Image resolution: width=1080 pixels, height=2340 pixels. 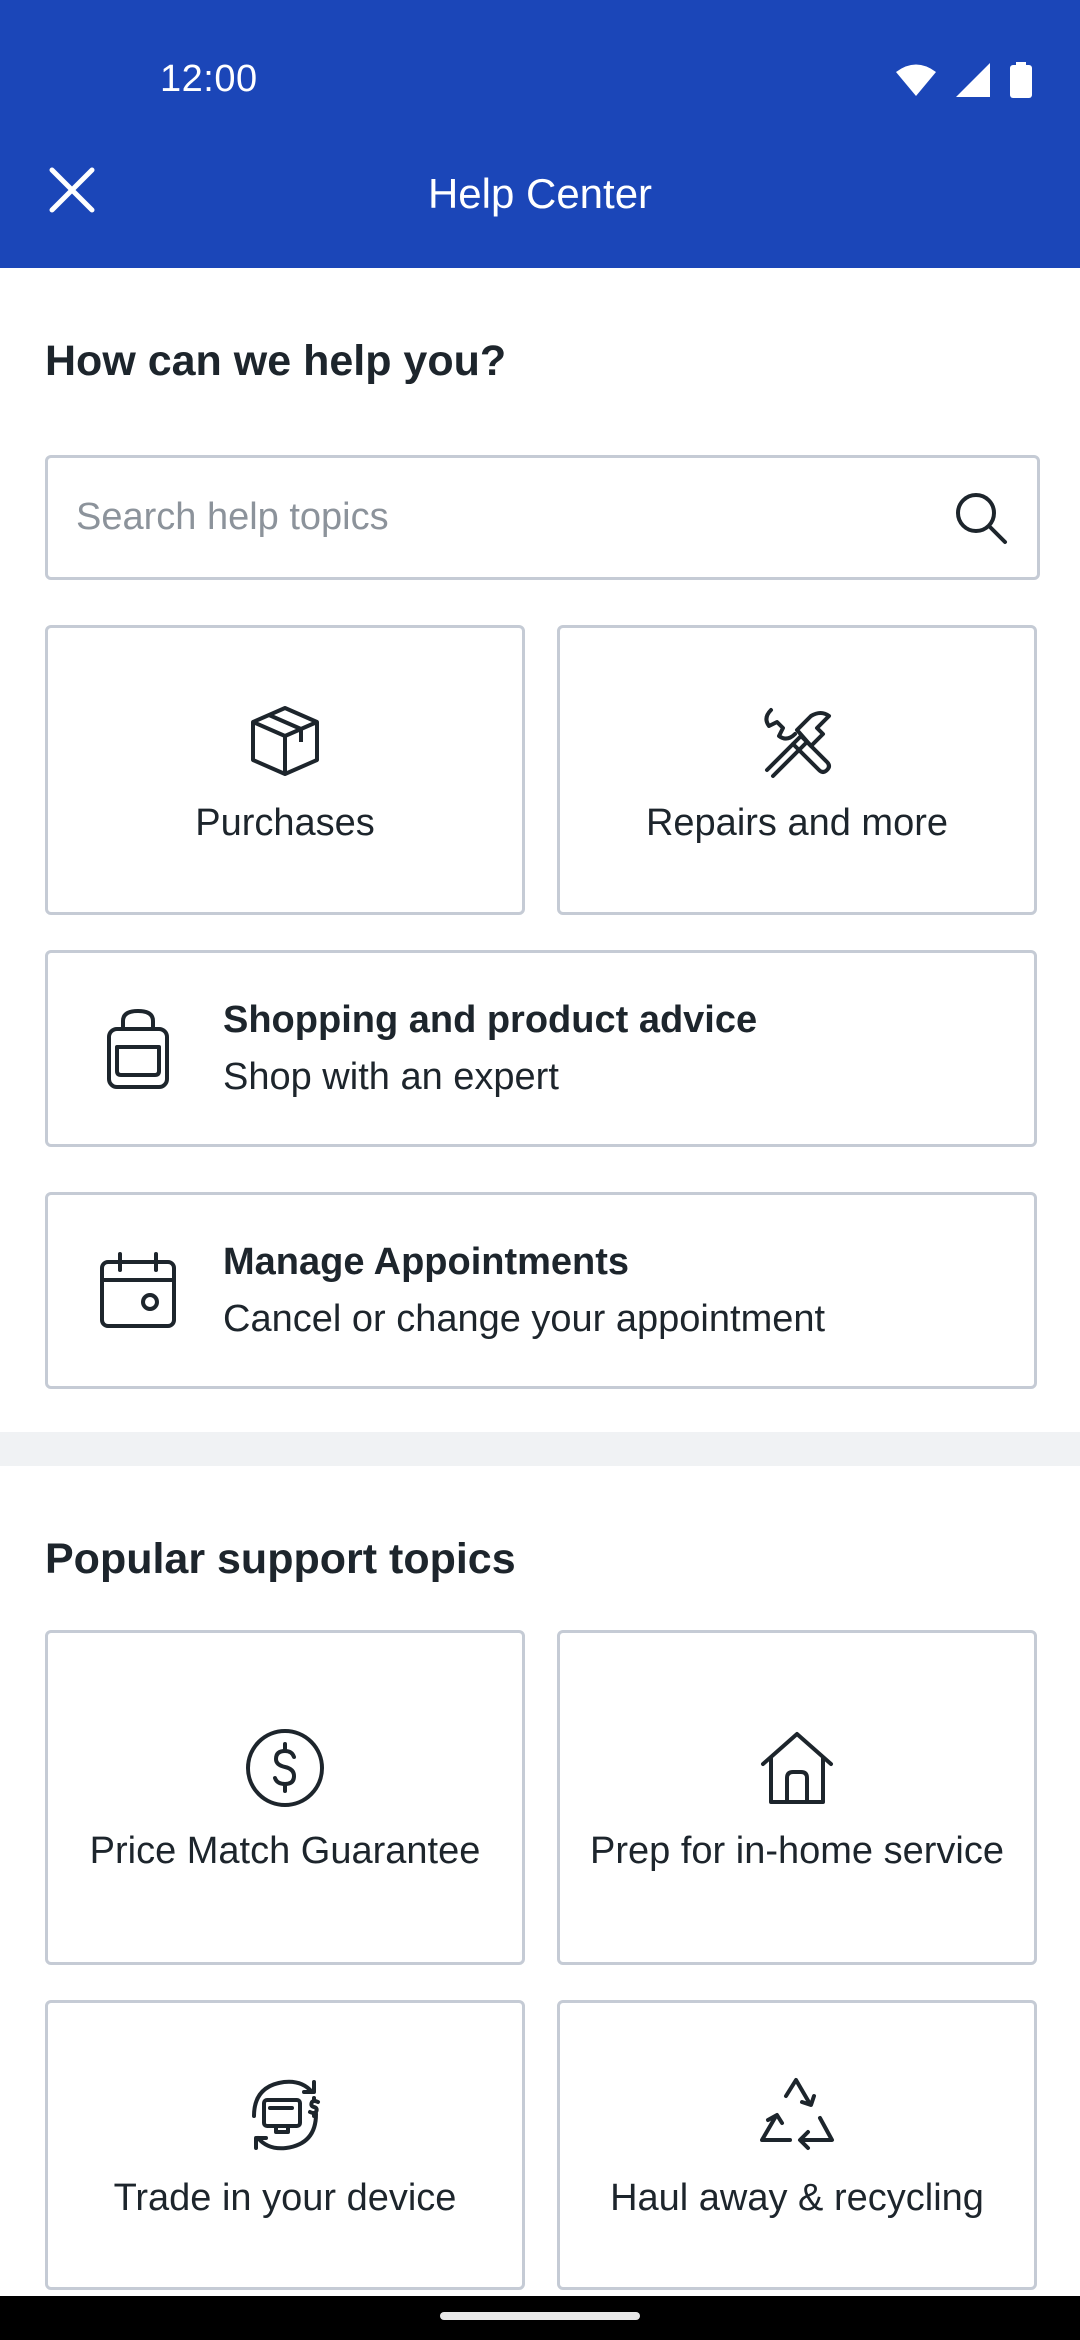 What do you see at coordinates (540, 193) in the screenshot?
I see `page-title: Help Center` at bounding box center [540, 193].